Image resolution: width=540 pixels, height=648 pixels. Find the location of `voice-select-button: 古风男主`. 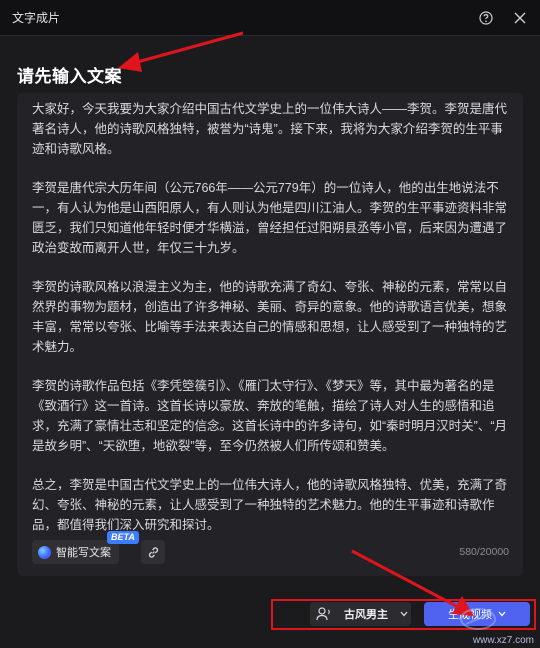

voice-select-button: 古风男主 is located at coordinates (360, 614).